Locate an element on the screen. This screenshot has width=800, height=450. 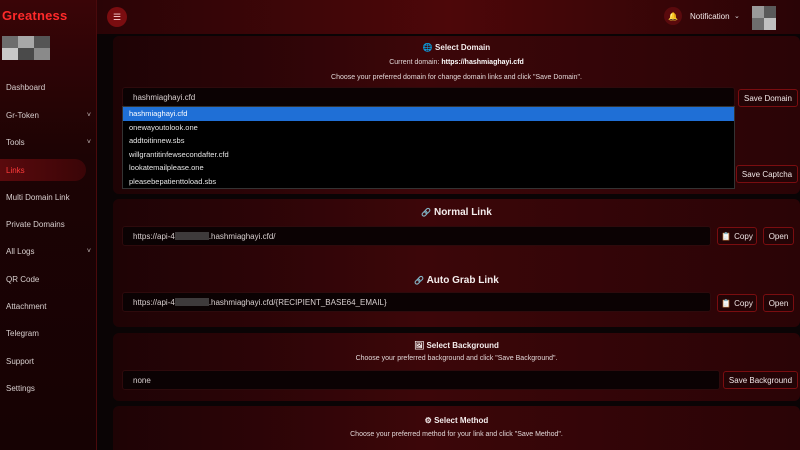
gear-icon: ⚙ is located at coordinates (428, 420).